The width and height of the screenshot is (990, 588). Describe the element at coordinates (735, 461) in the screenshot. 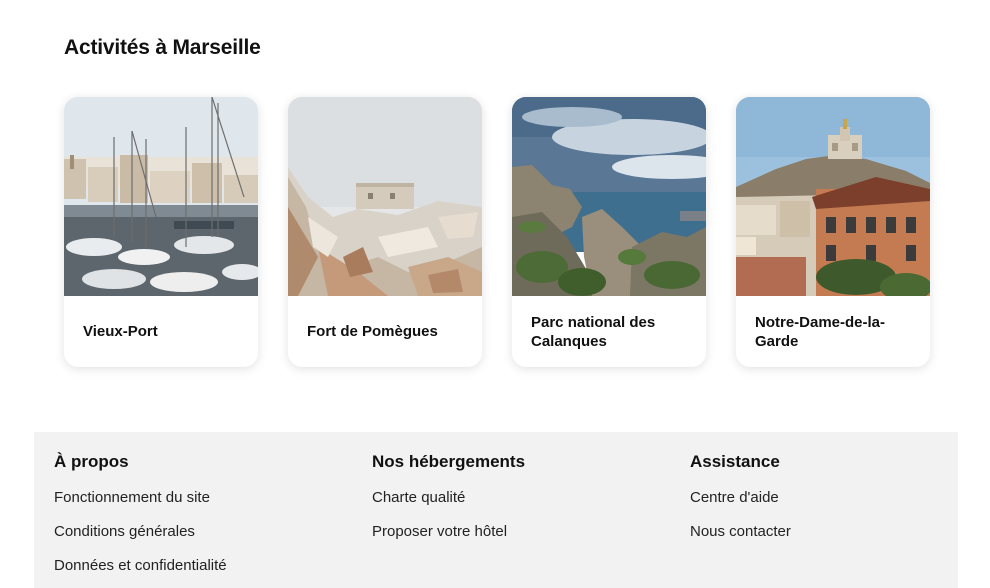

I see `footer-heading: Assistance` at that location.